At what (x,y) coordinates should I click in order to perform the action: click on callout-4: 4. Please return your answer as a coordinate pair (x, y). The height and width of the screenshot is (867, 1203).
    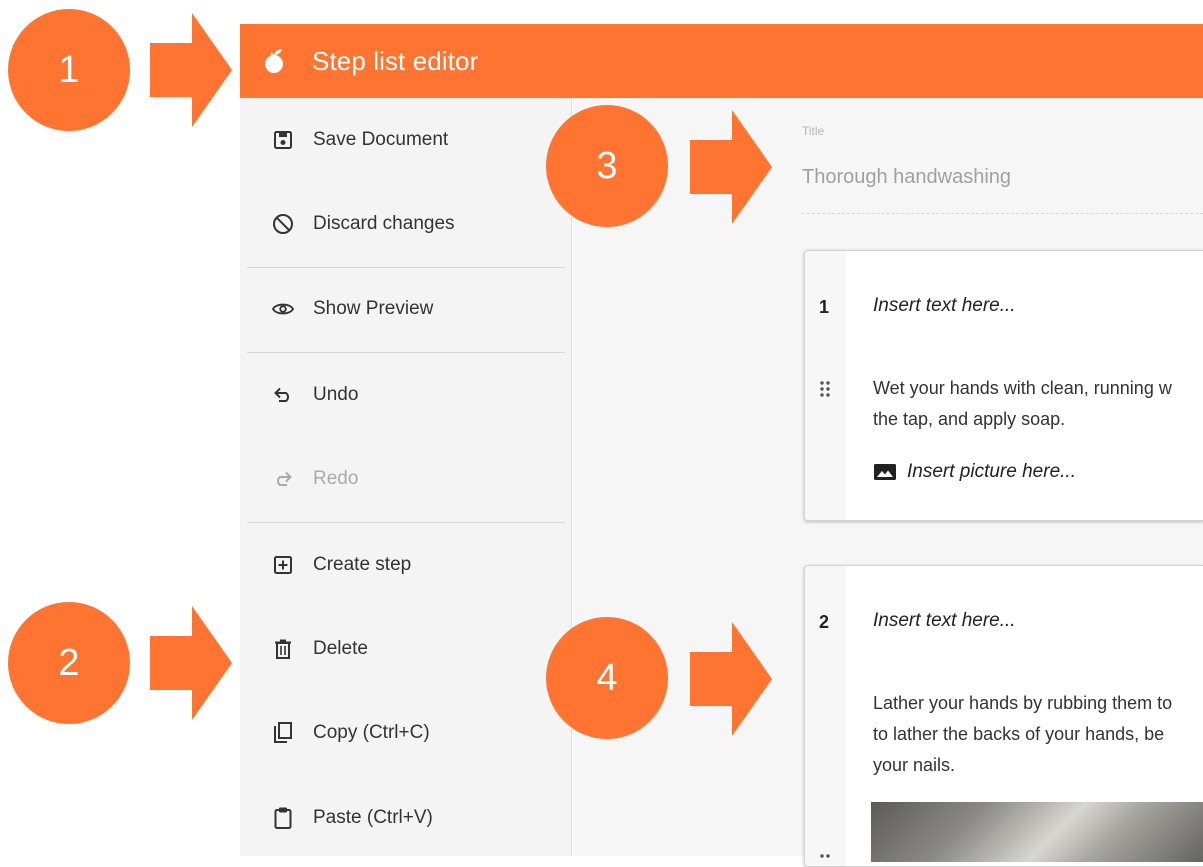
    Looking at the image, I should click on (607, 678).